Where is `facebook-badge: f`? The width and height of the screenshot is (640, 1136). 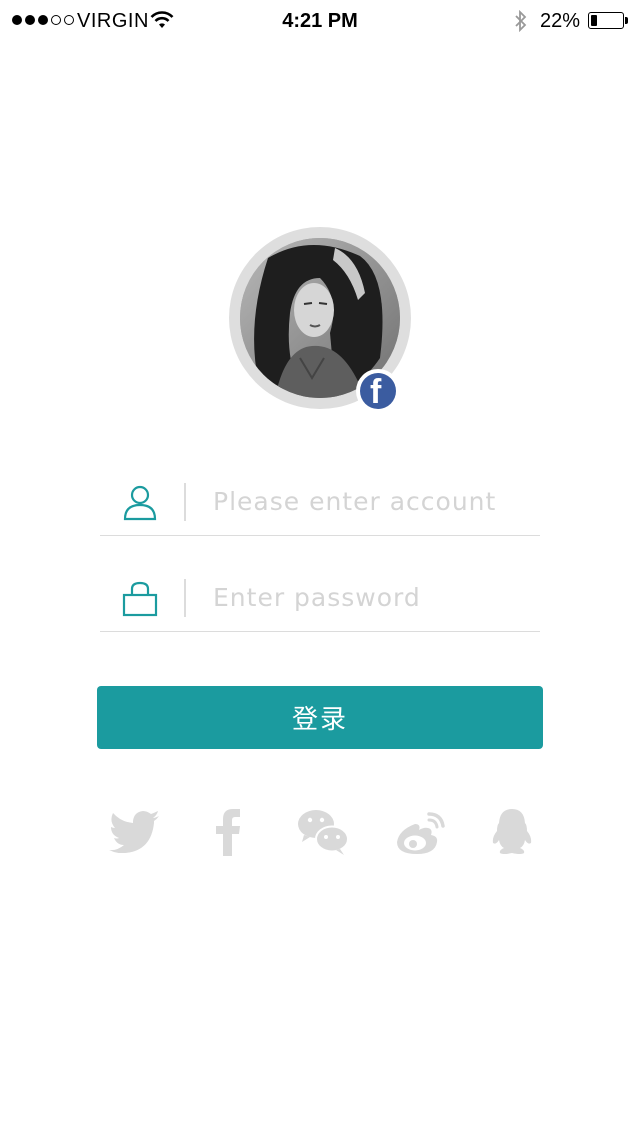
facebook-badge: f is located at coordinates (378, 391).